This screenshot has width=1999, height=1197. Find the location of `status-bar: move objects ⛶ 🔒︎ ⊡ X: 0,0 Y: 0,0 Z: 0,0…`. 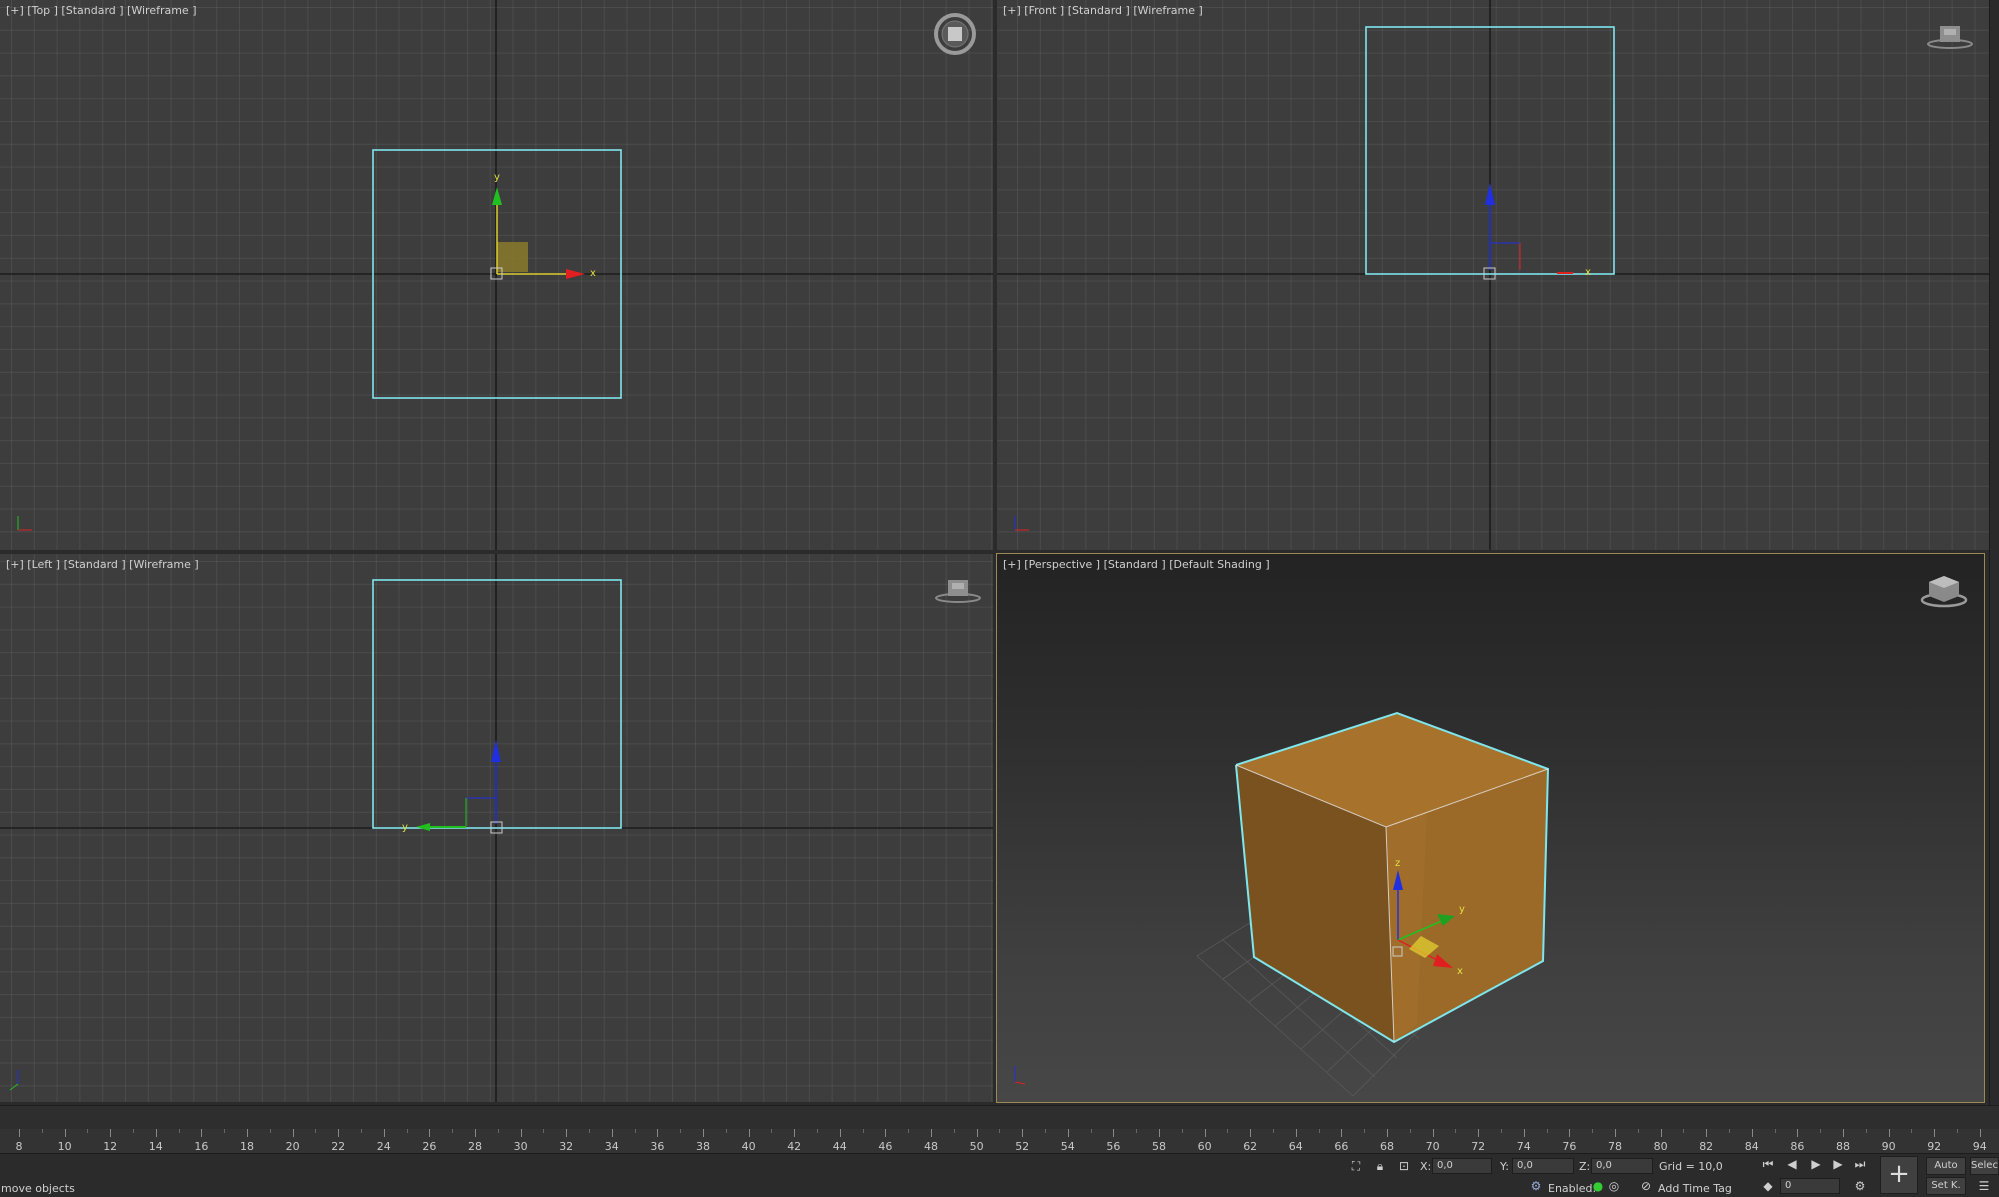

status-bar: move objects ⛶ 🔒︎ ⊡ X: 0,0 Y: 0,0 Z: 0,0… is located at coordinates (999, 1175).